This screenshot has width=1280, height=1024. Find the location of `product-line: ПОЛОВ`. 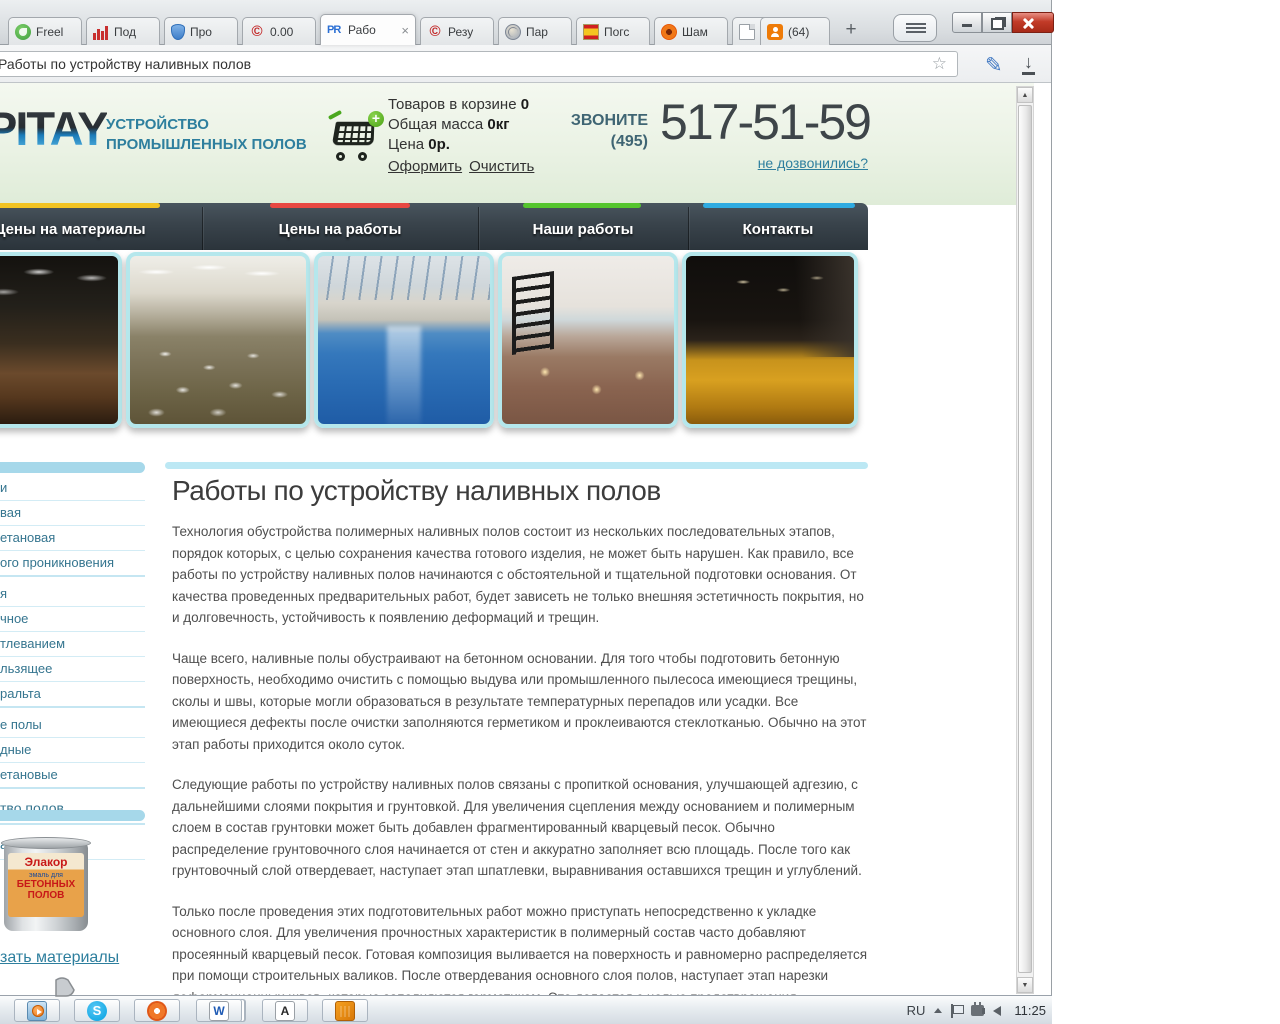

product-line: ПОЛОВ is located at coordinates (46, 895).